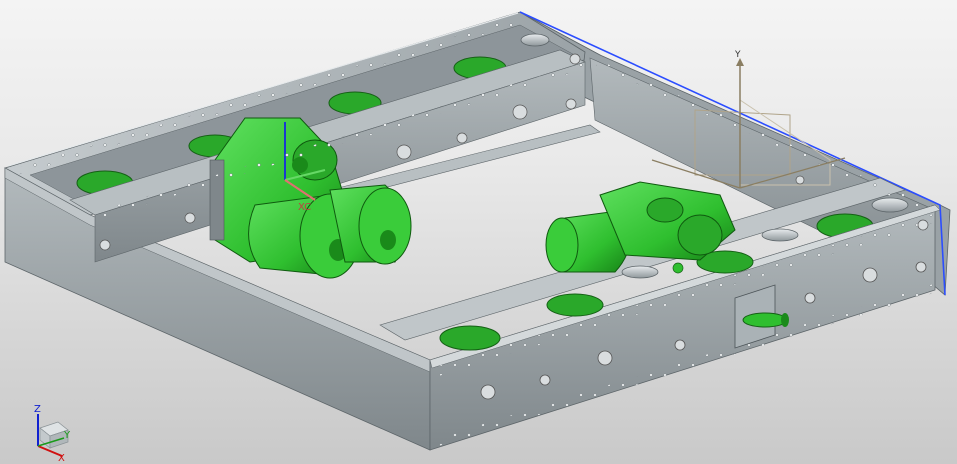 This screenshot has height=464, width=957. I want to click on motor-csys-x-label: XC, so click(304, 207).